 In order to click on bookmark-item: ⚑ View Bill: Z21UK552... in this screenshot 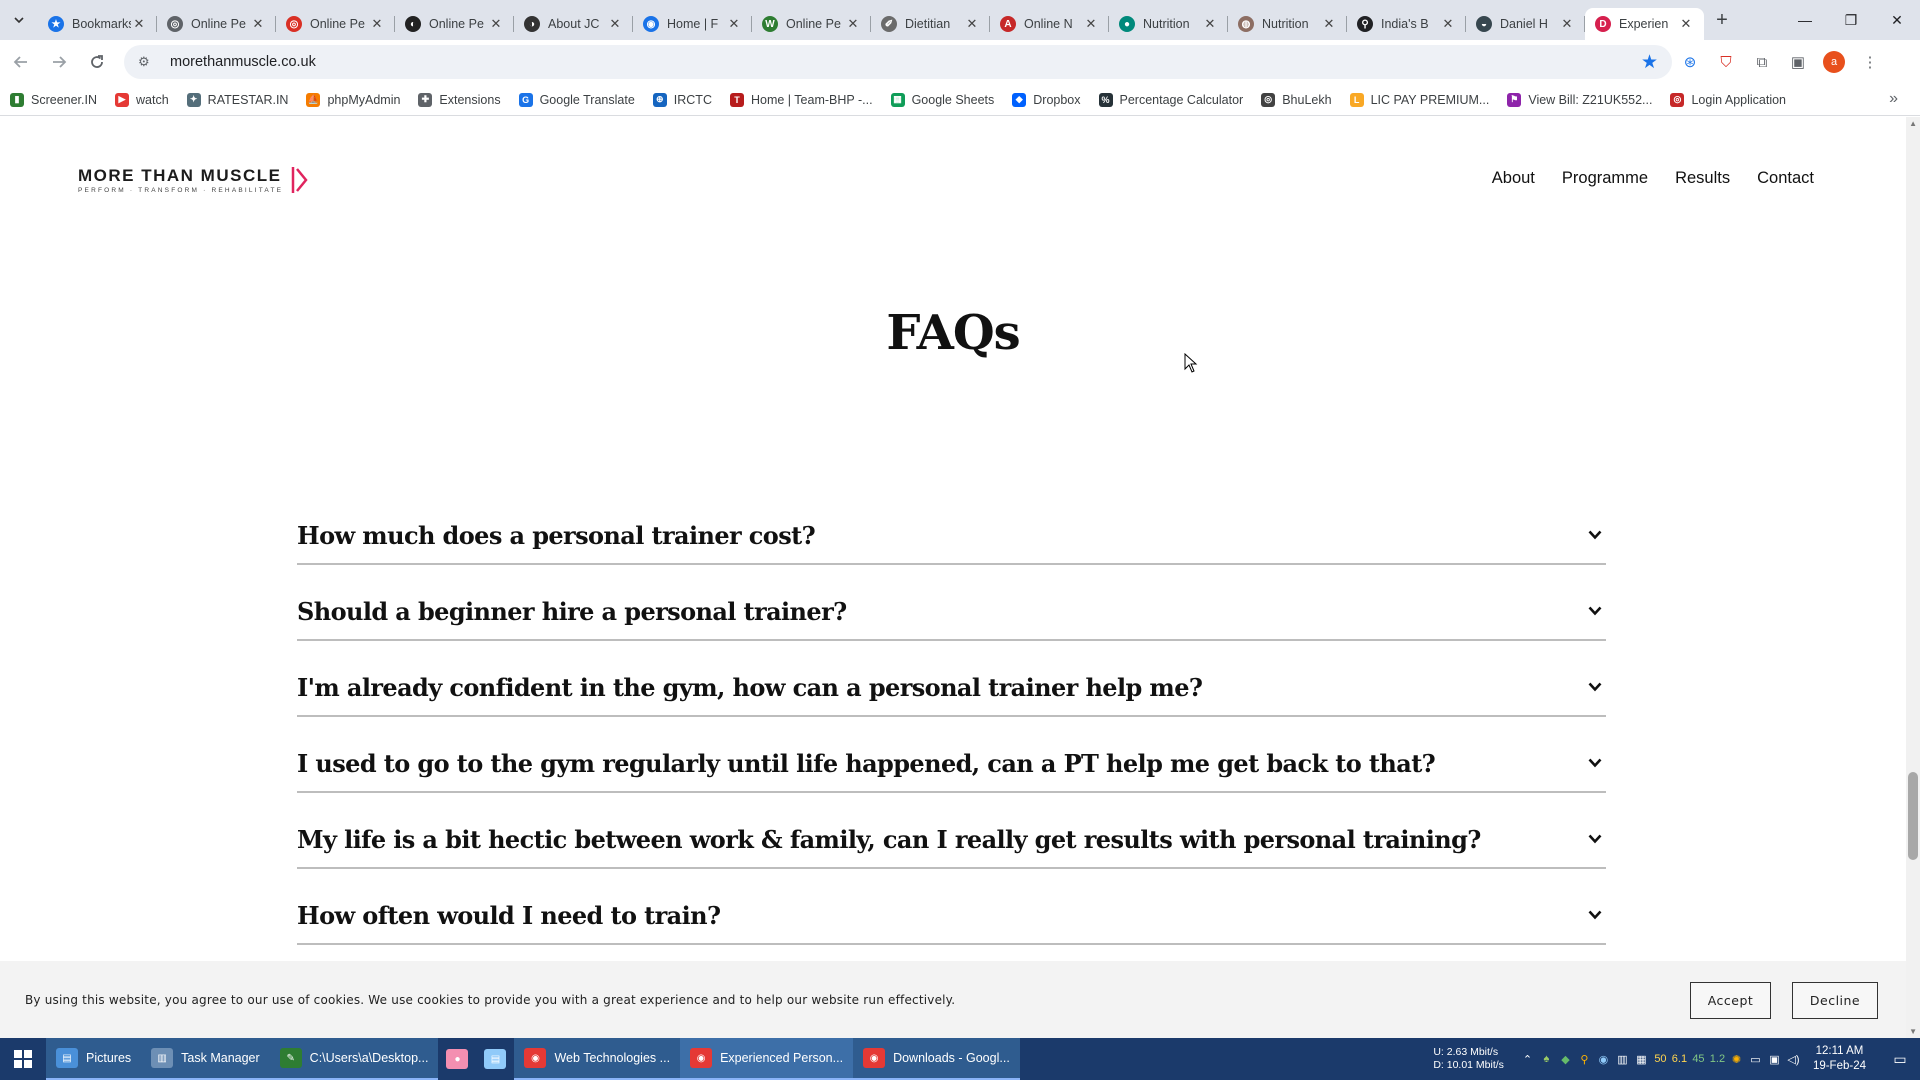, I will do `click(1579, 99)`.